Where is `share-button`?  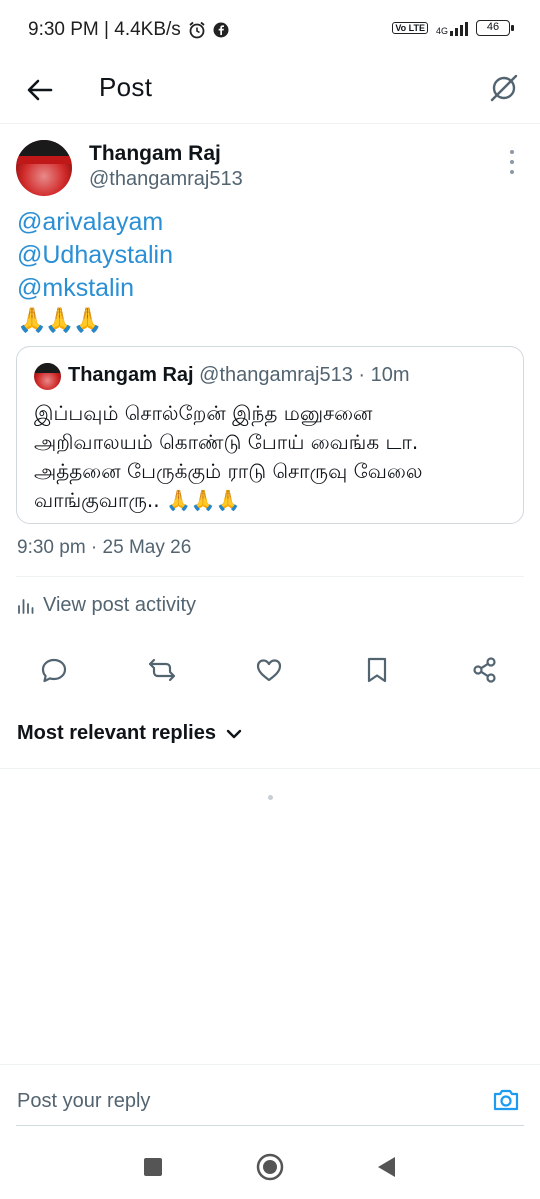 share-button is located at coordinates (485, 670).